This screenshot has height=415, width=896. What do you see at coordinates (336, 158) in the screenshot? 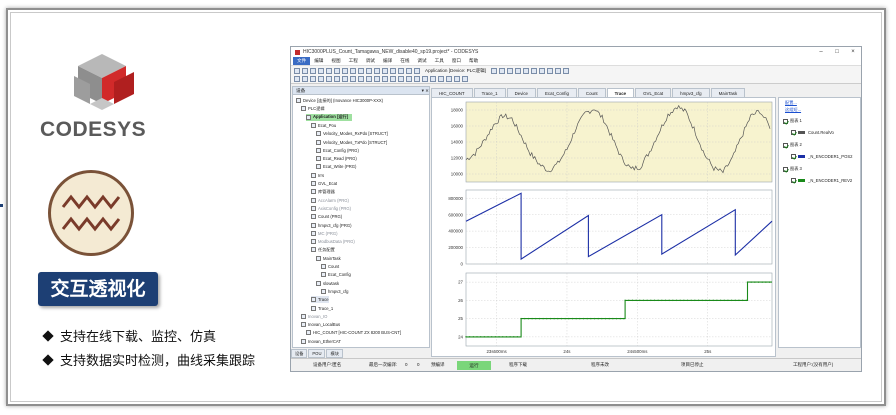
I see `tree-item: Ecat_Read (PRG)` at bounding box center [336, 158].